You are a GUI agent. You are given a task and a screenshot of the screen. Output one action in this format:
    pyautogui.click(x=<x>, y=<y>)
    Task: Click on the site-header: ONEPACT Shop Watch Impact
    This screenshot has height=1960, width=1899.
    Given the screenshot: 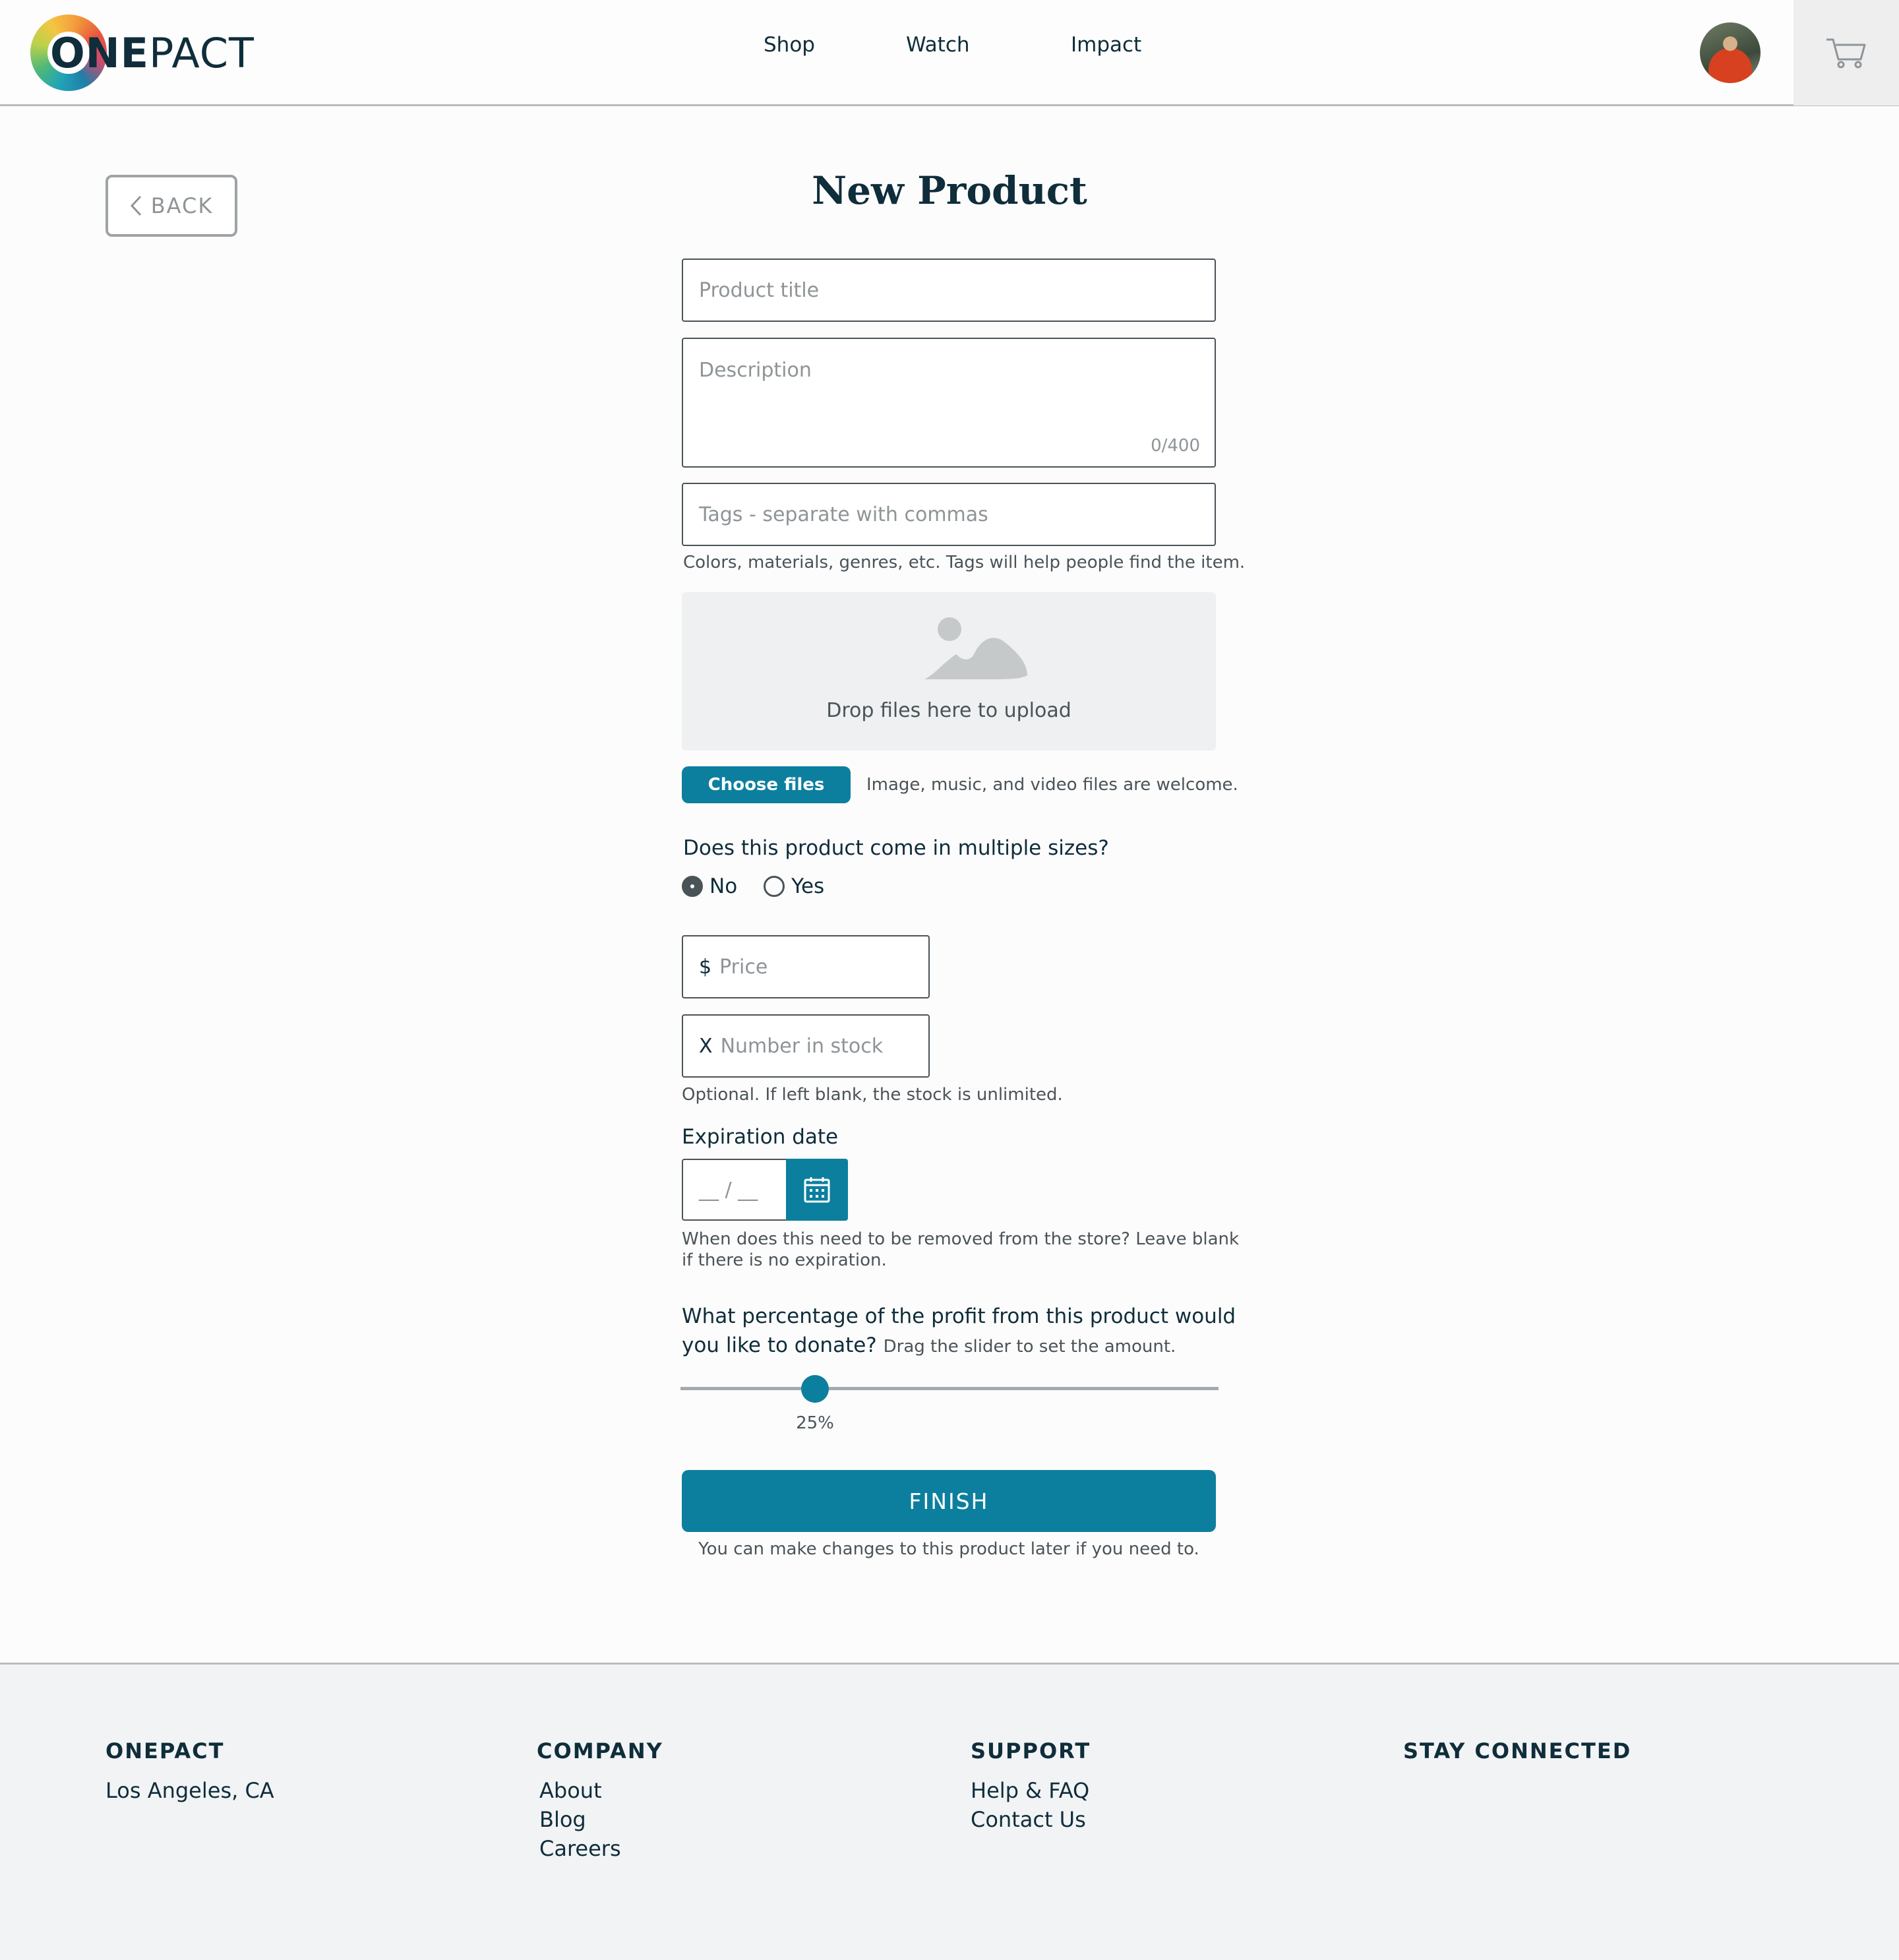 What is the action you would take?
    pyautogui.click(x=950, y=53)
    